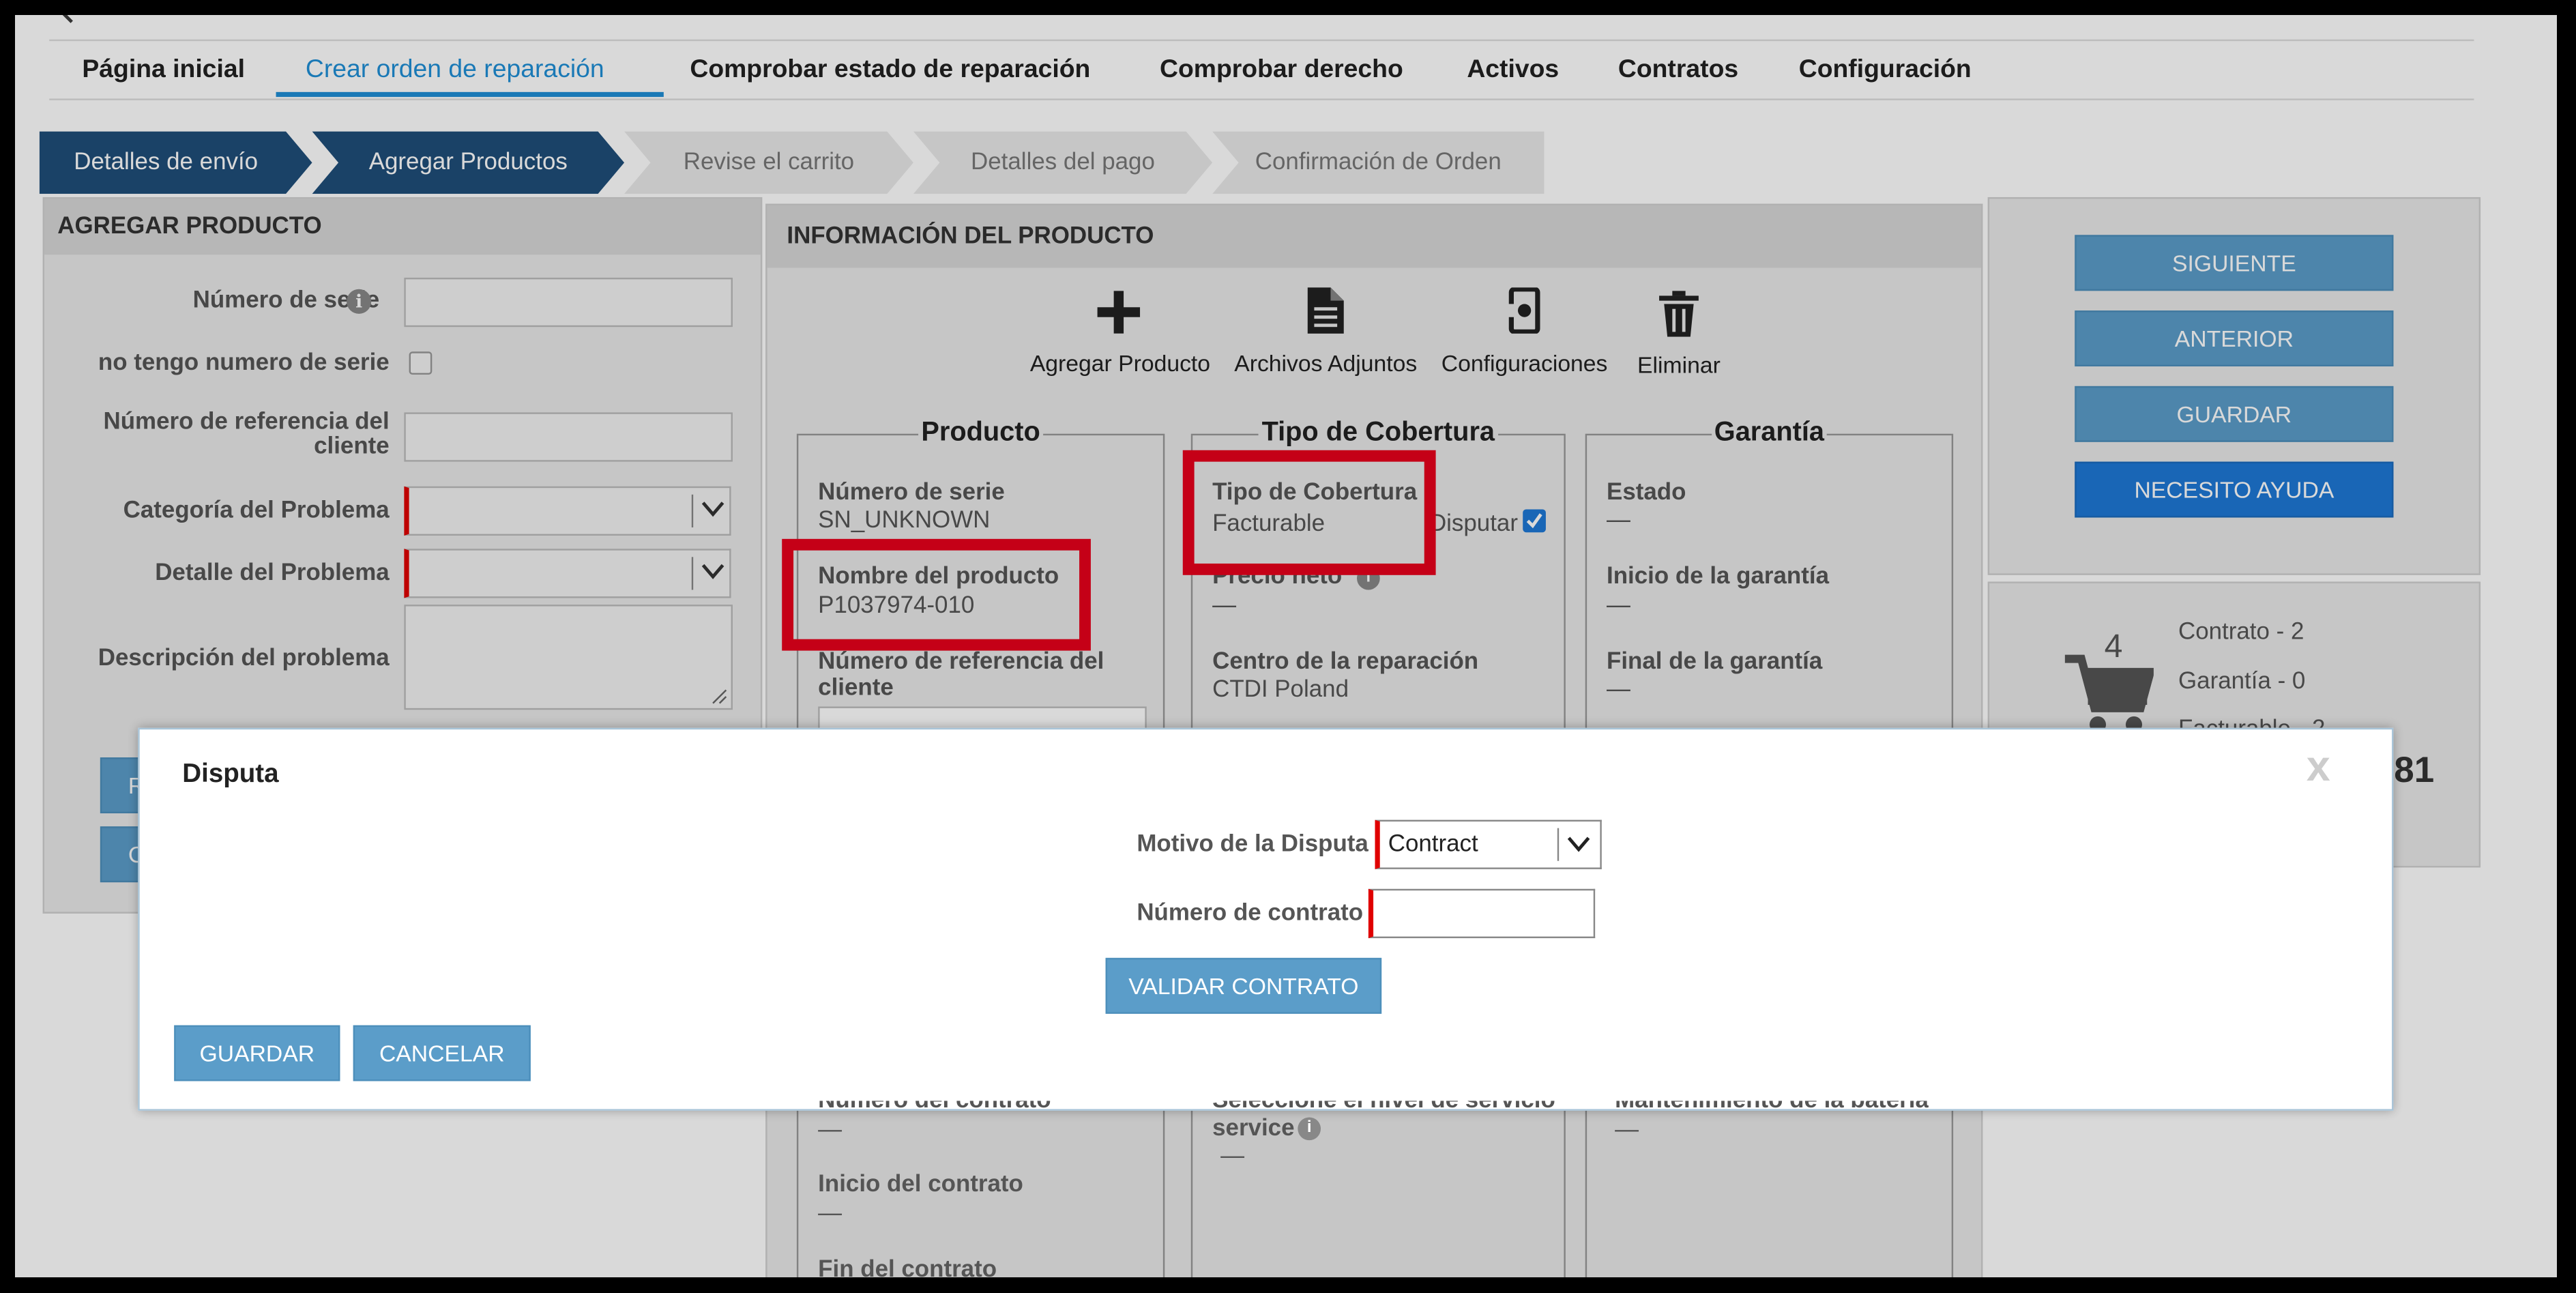 The width and height of the screenshot is (2576, 1293). Describe the element at coordinates (1558, 844) in the screenshot. I see `select-divider` at that location.